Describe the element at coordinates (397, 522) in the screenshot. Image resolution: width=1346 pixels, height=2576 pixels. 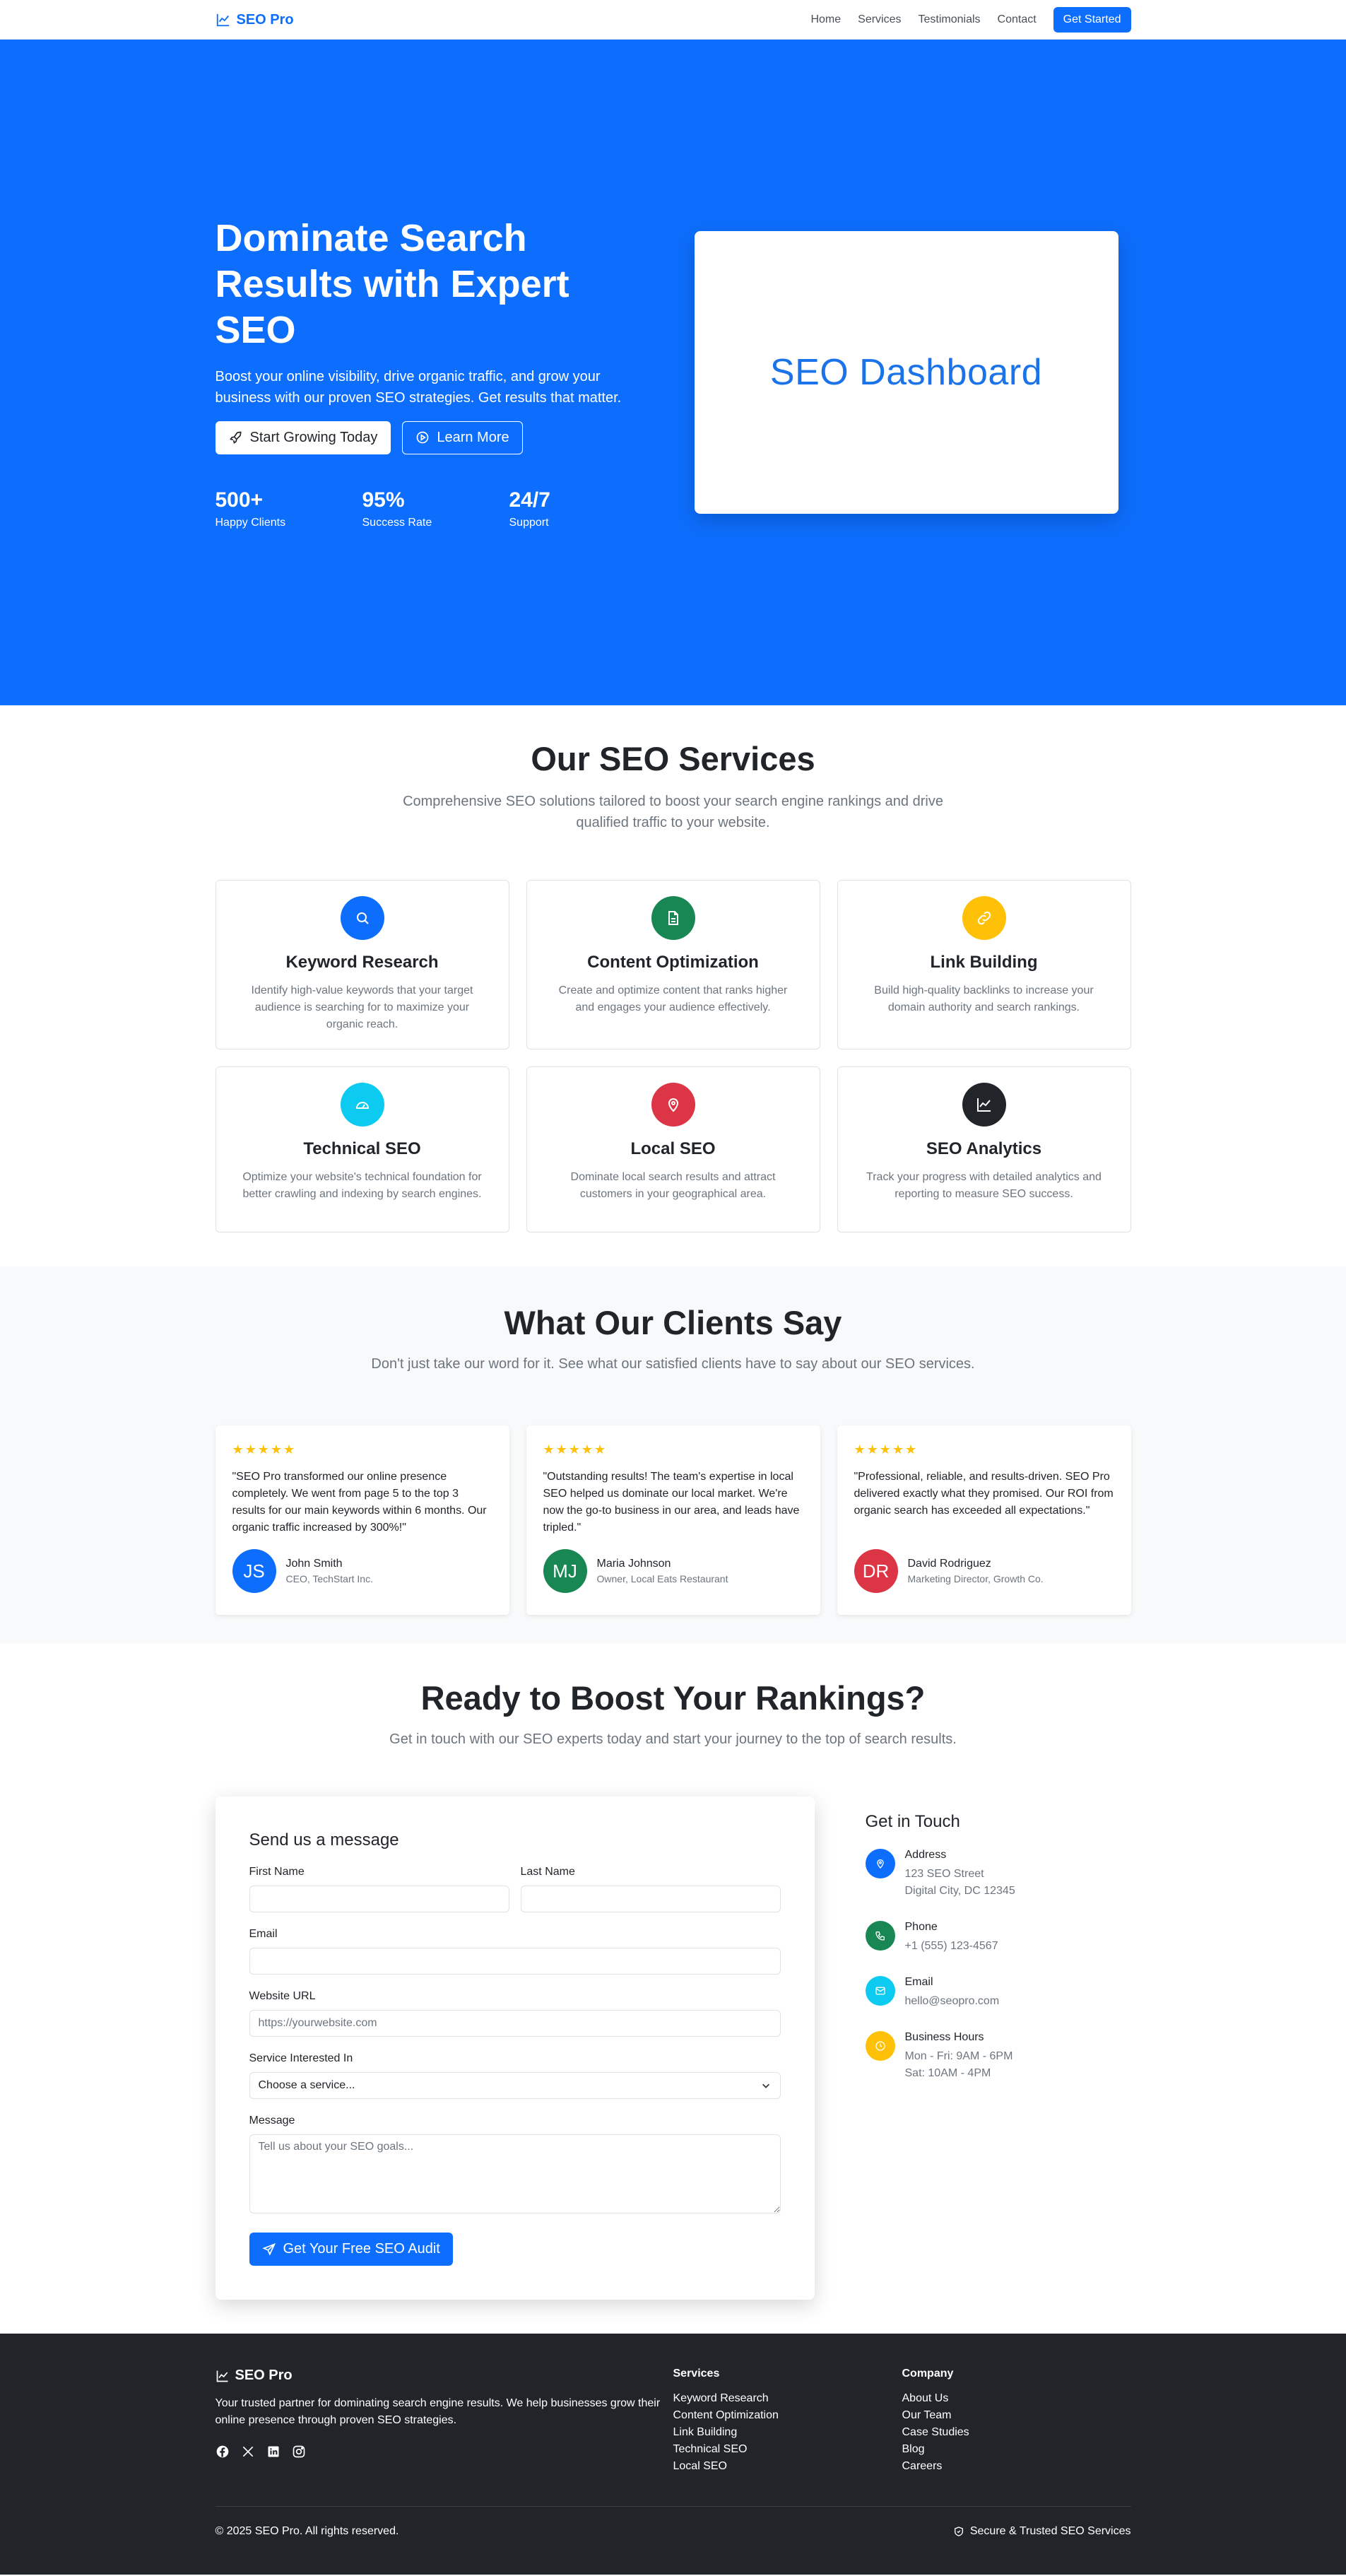
I see `stat-label: Success Rate` at that location.